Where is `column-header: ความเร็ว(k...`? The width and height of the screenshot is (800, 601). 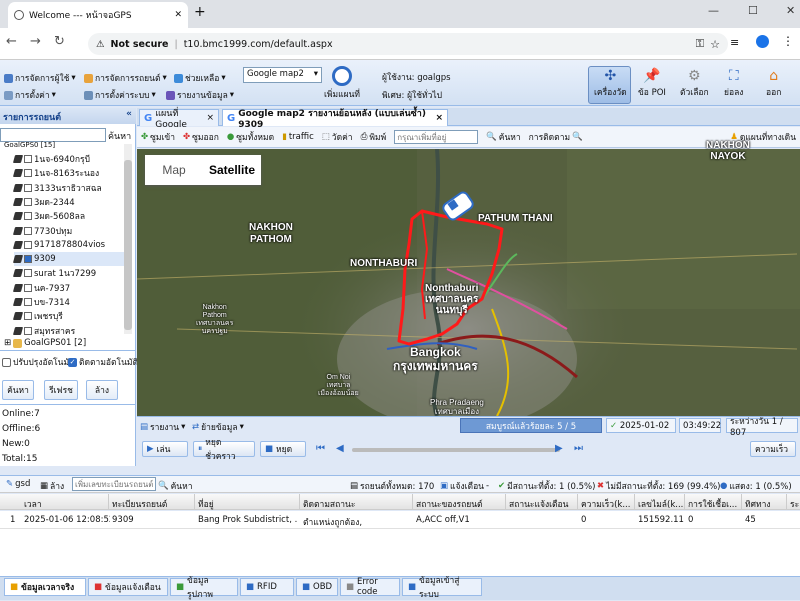
column-header: ความเร็ว(k... is located at coordinates (605, 504).